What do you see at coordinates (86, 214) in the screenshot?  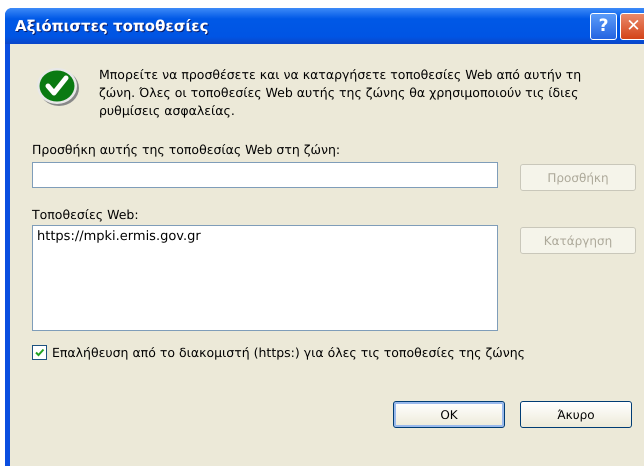 I see `list-label: Τοποθεσίες Web:` at bounding box center [86, 214].